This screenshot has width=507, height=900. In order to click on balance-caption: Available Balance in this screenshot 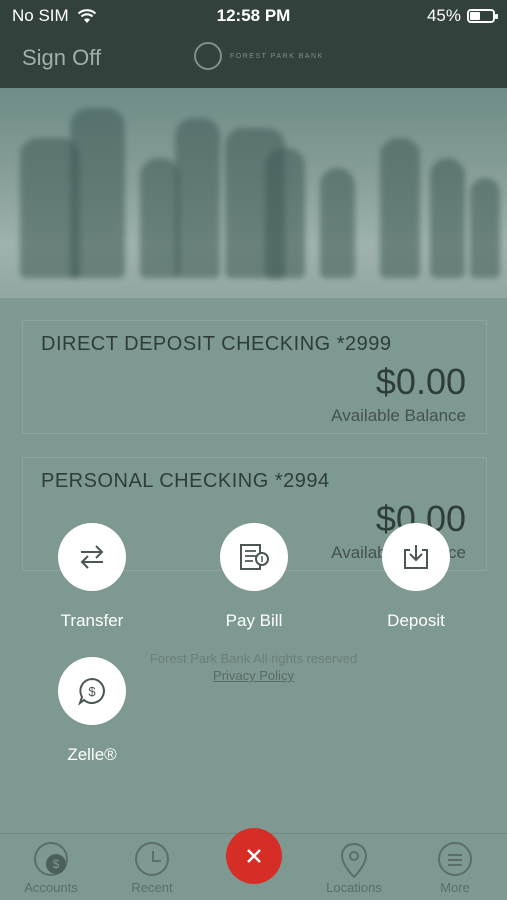, I will do `click(398, 415)`.